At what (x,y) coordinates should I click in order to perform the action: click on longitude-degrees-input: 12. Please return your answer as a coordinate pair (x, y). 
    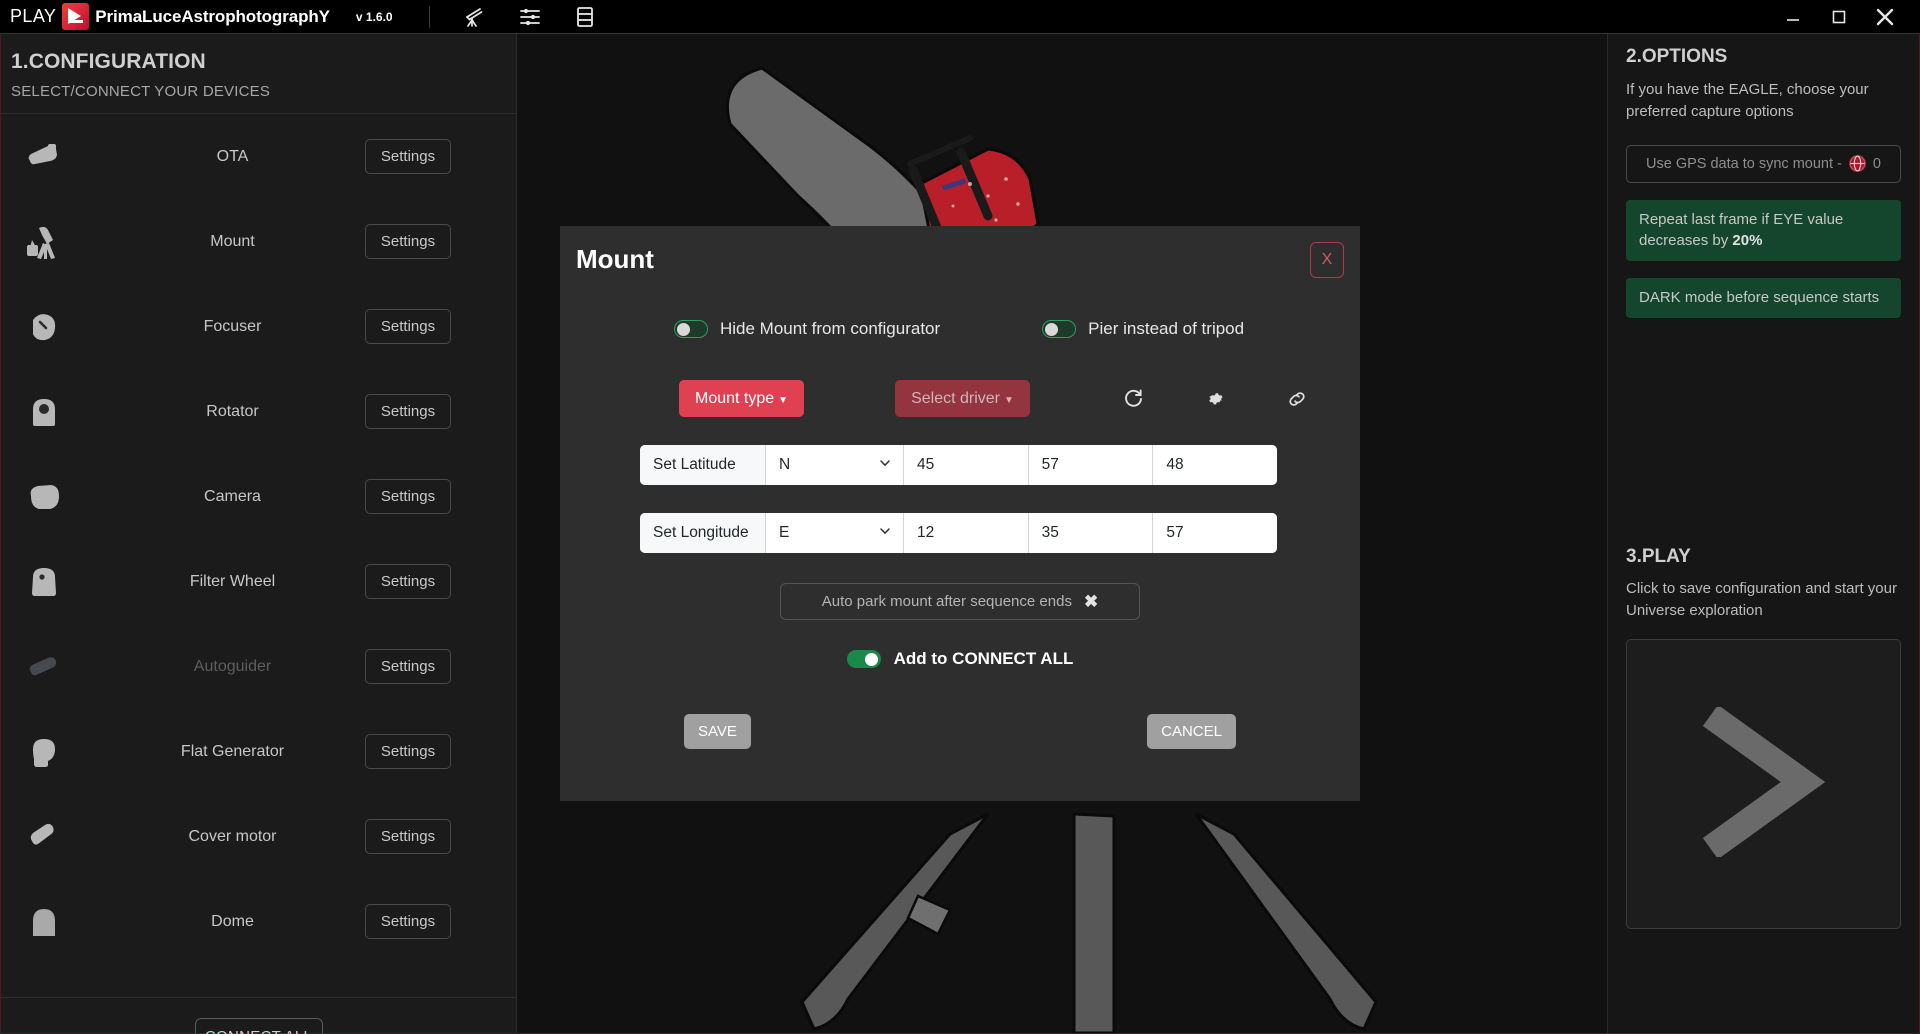
    Looking at the image, I should click on (966, 533).